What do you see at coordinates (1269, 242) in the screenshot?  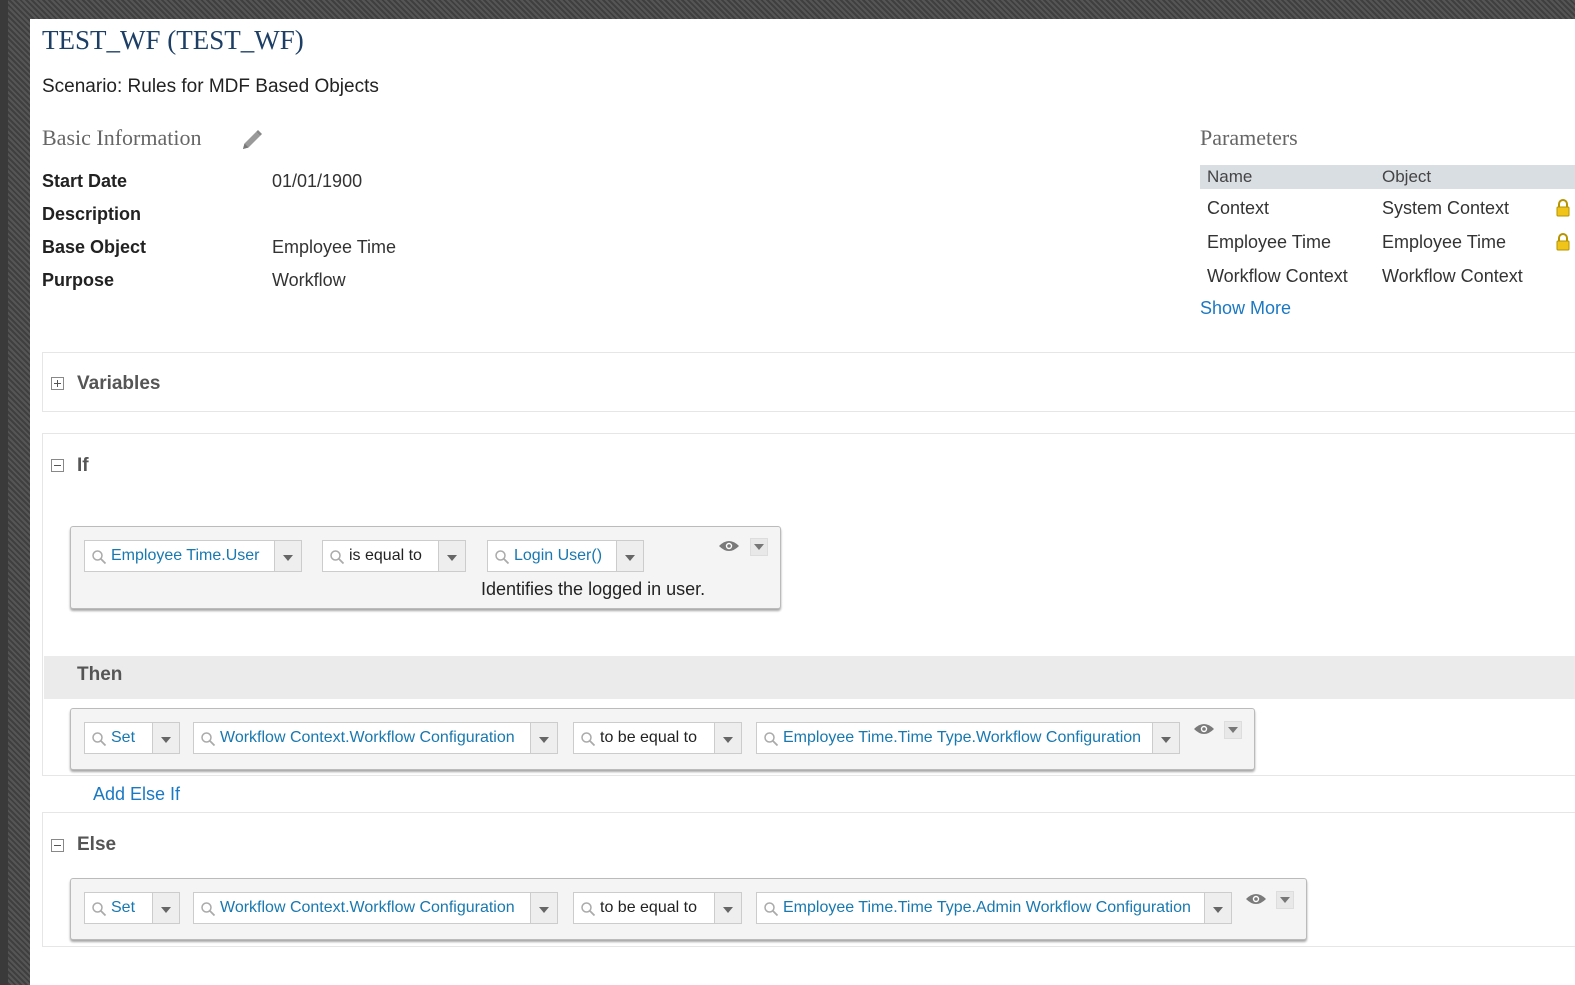 I see `param-name: Employee Time` at bounding box center [1269, 242].